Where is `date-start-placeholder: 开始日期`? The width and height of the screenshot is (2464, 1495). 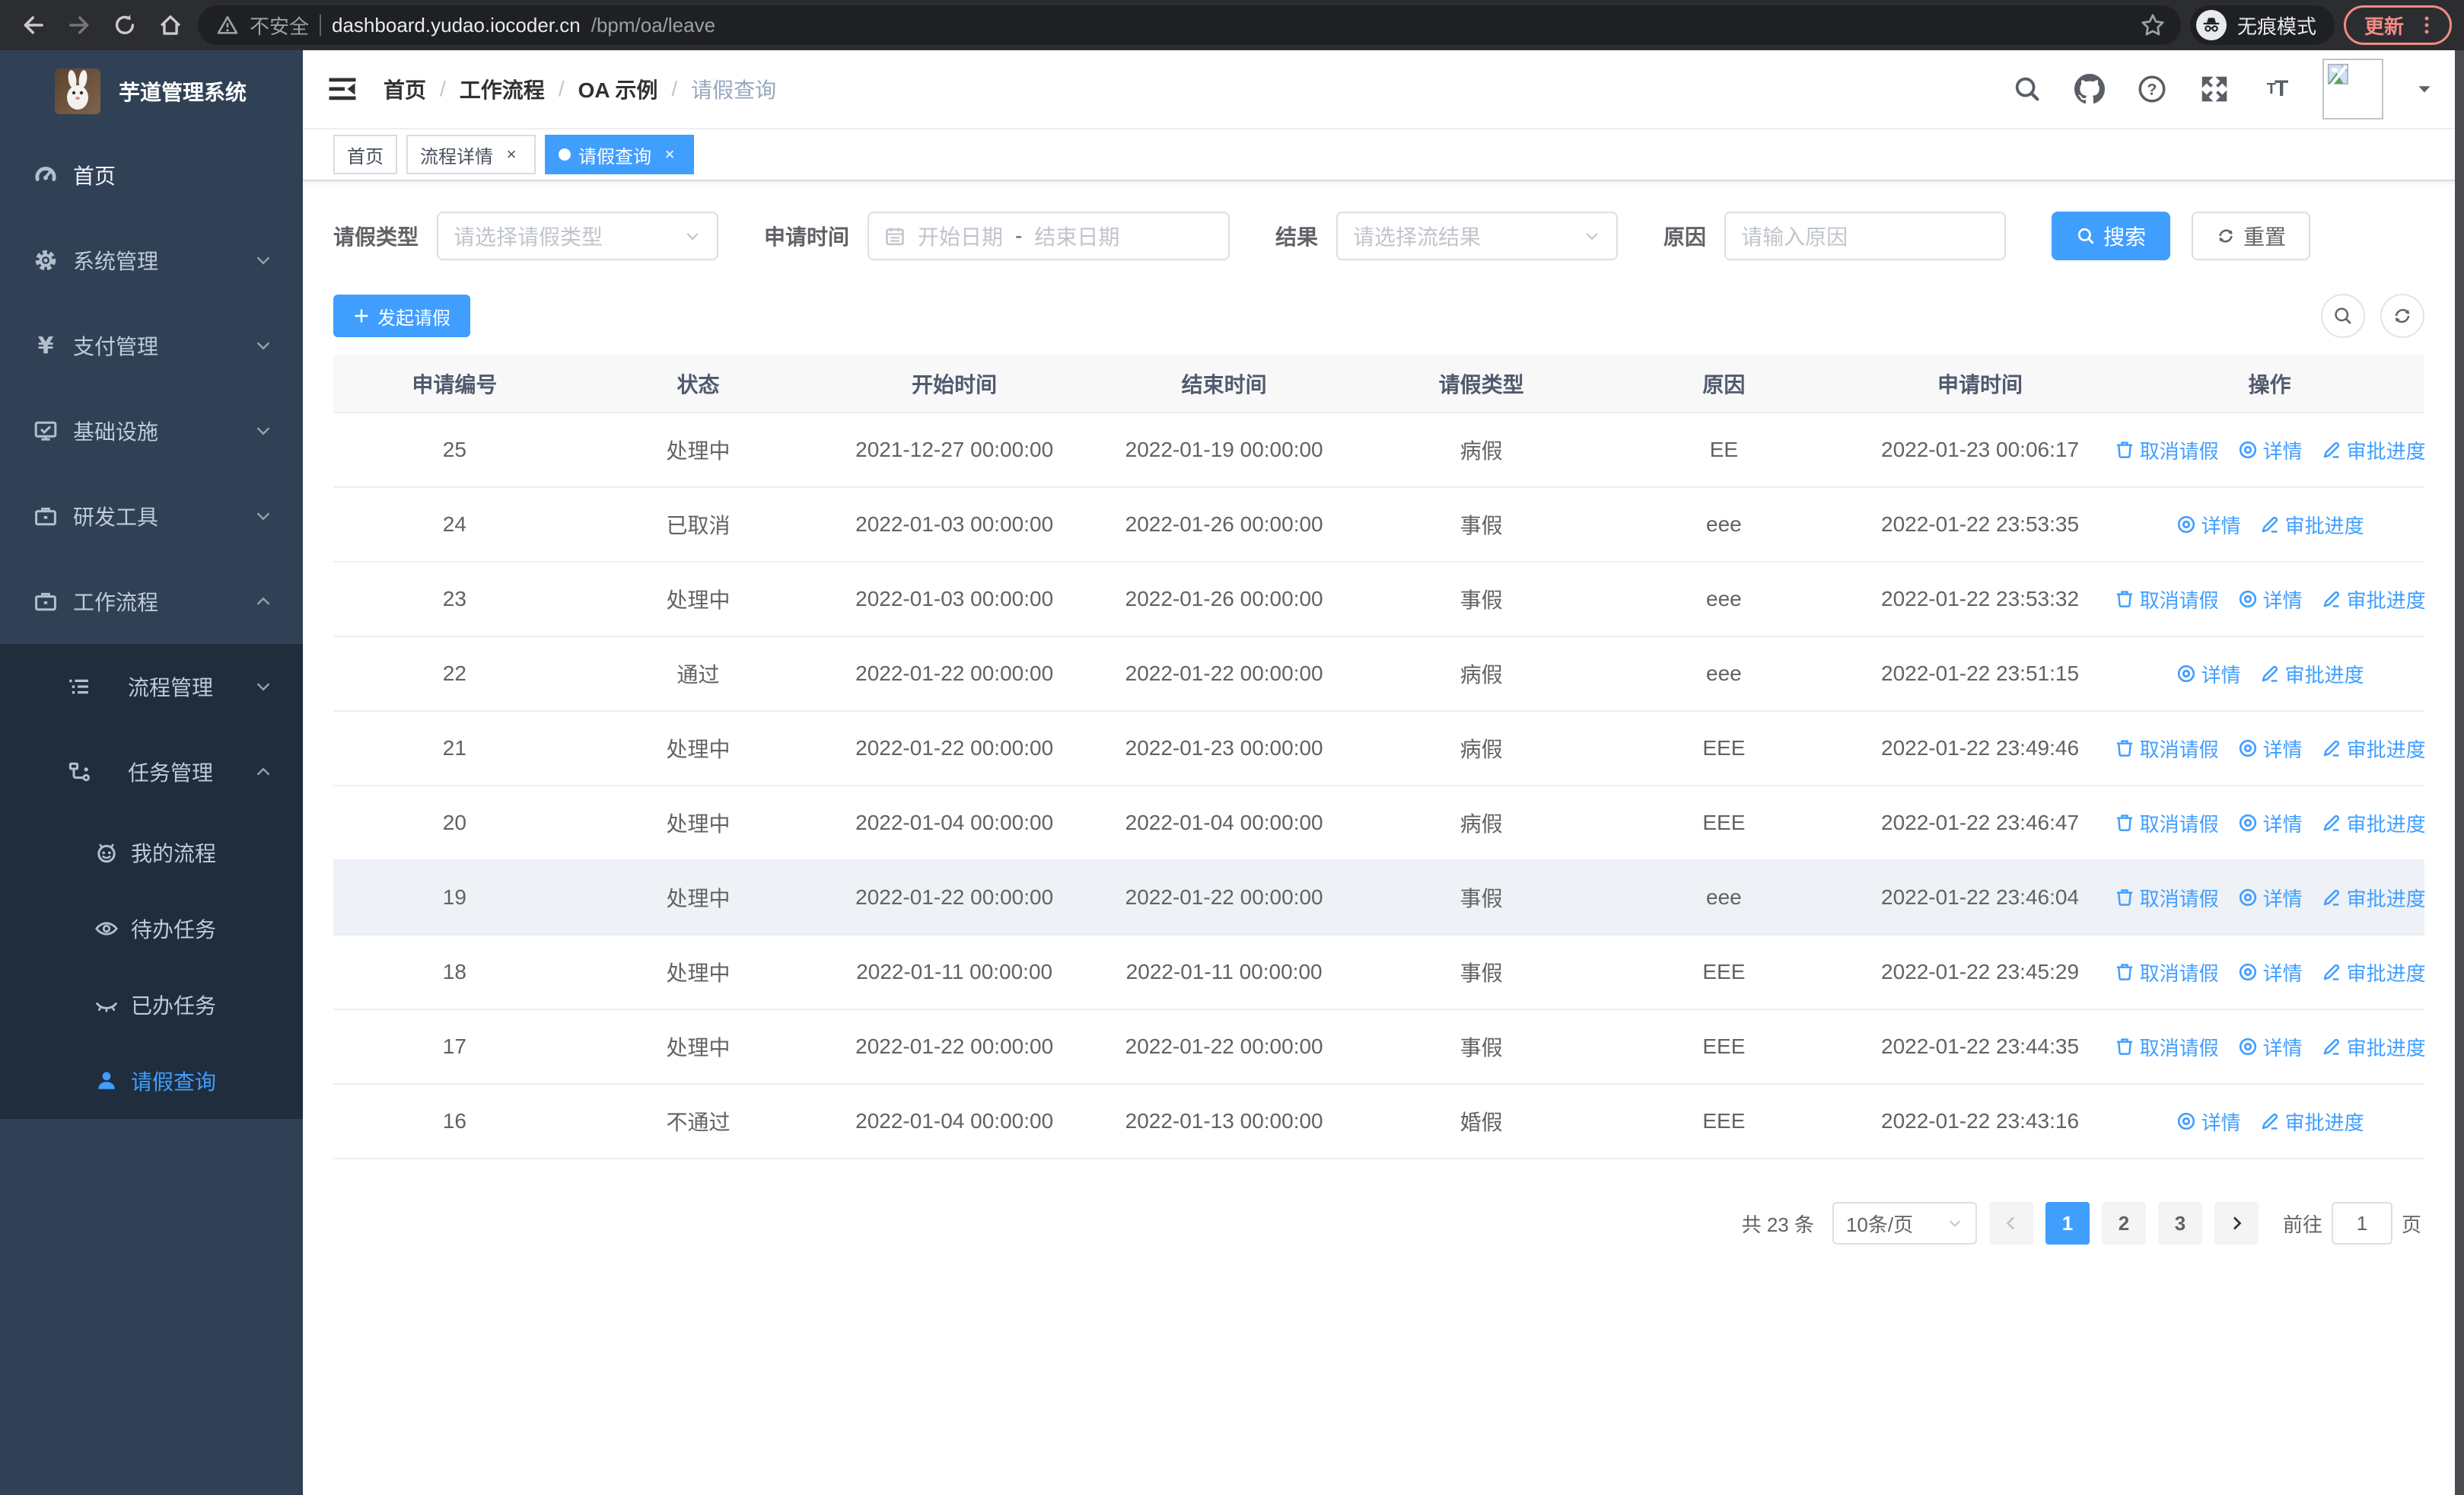
date-start-placeholder: 开始日期 is located at coordinates (960, 236).